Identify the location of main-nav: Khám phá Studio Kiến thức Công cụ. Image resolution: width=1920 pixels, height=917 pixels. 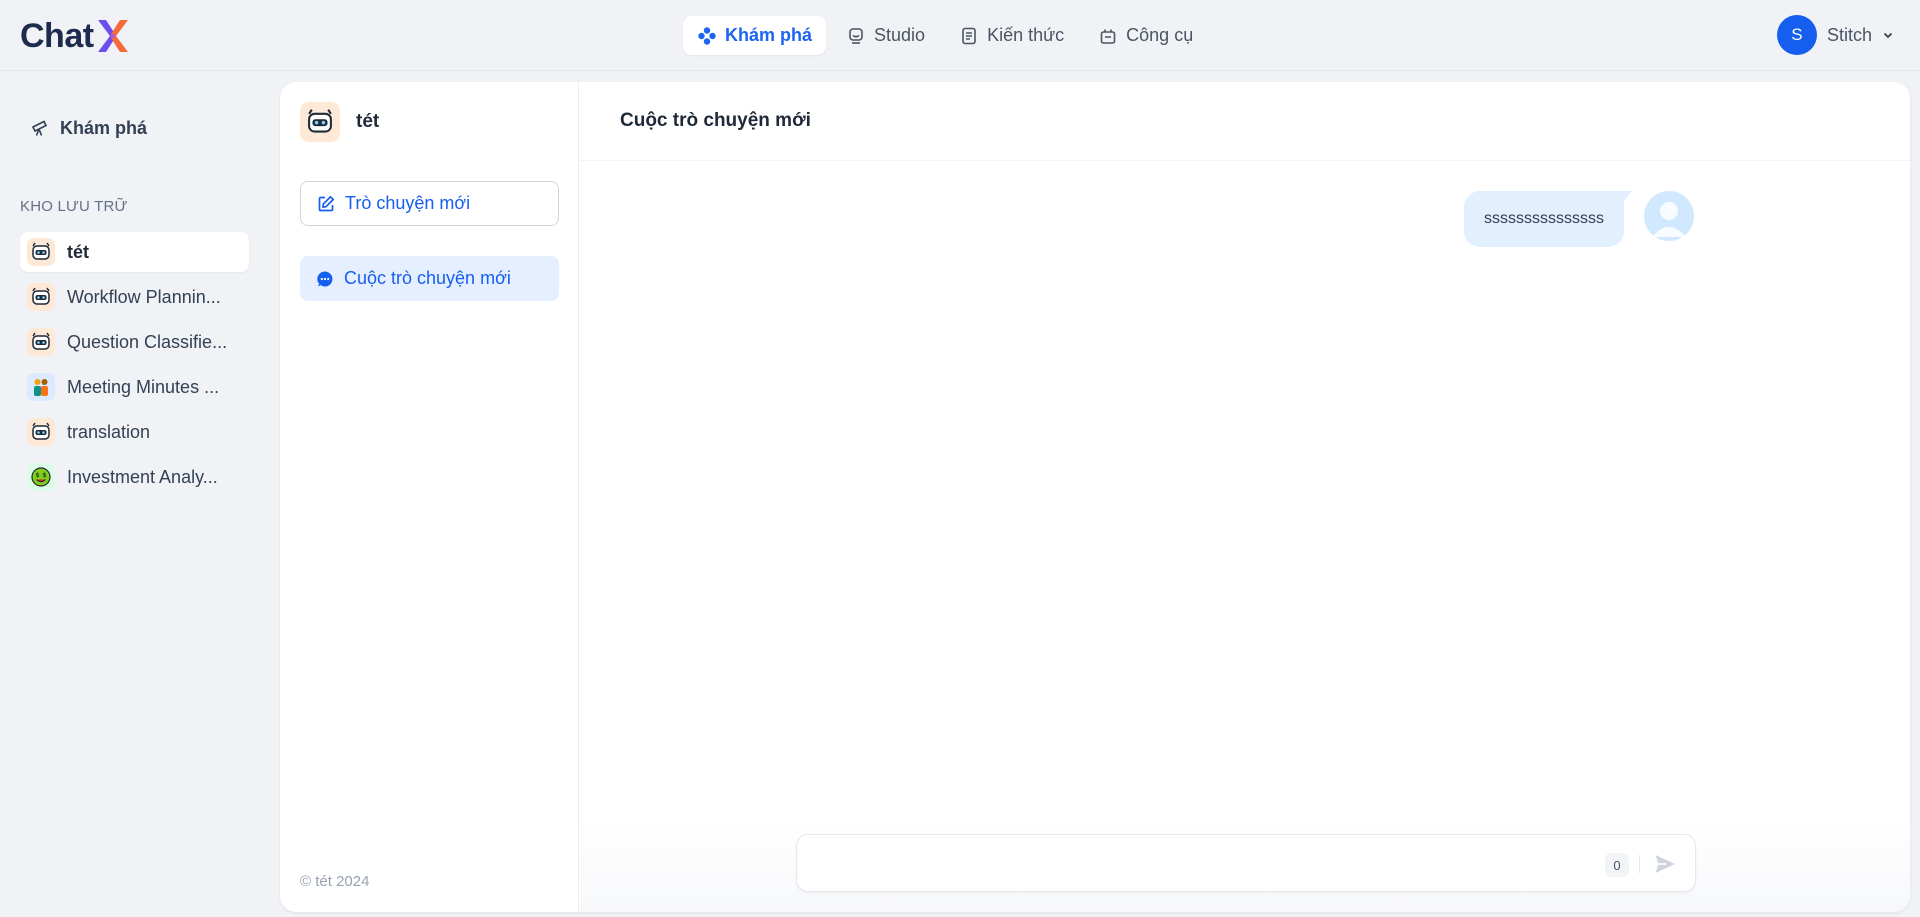
(945, 35).